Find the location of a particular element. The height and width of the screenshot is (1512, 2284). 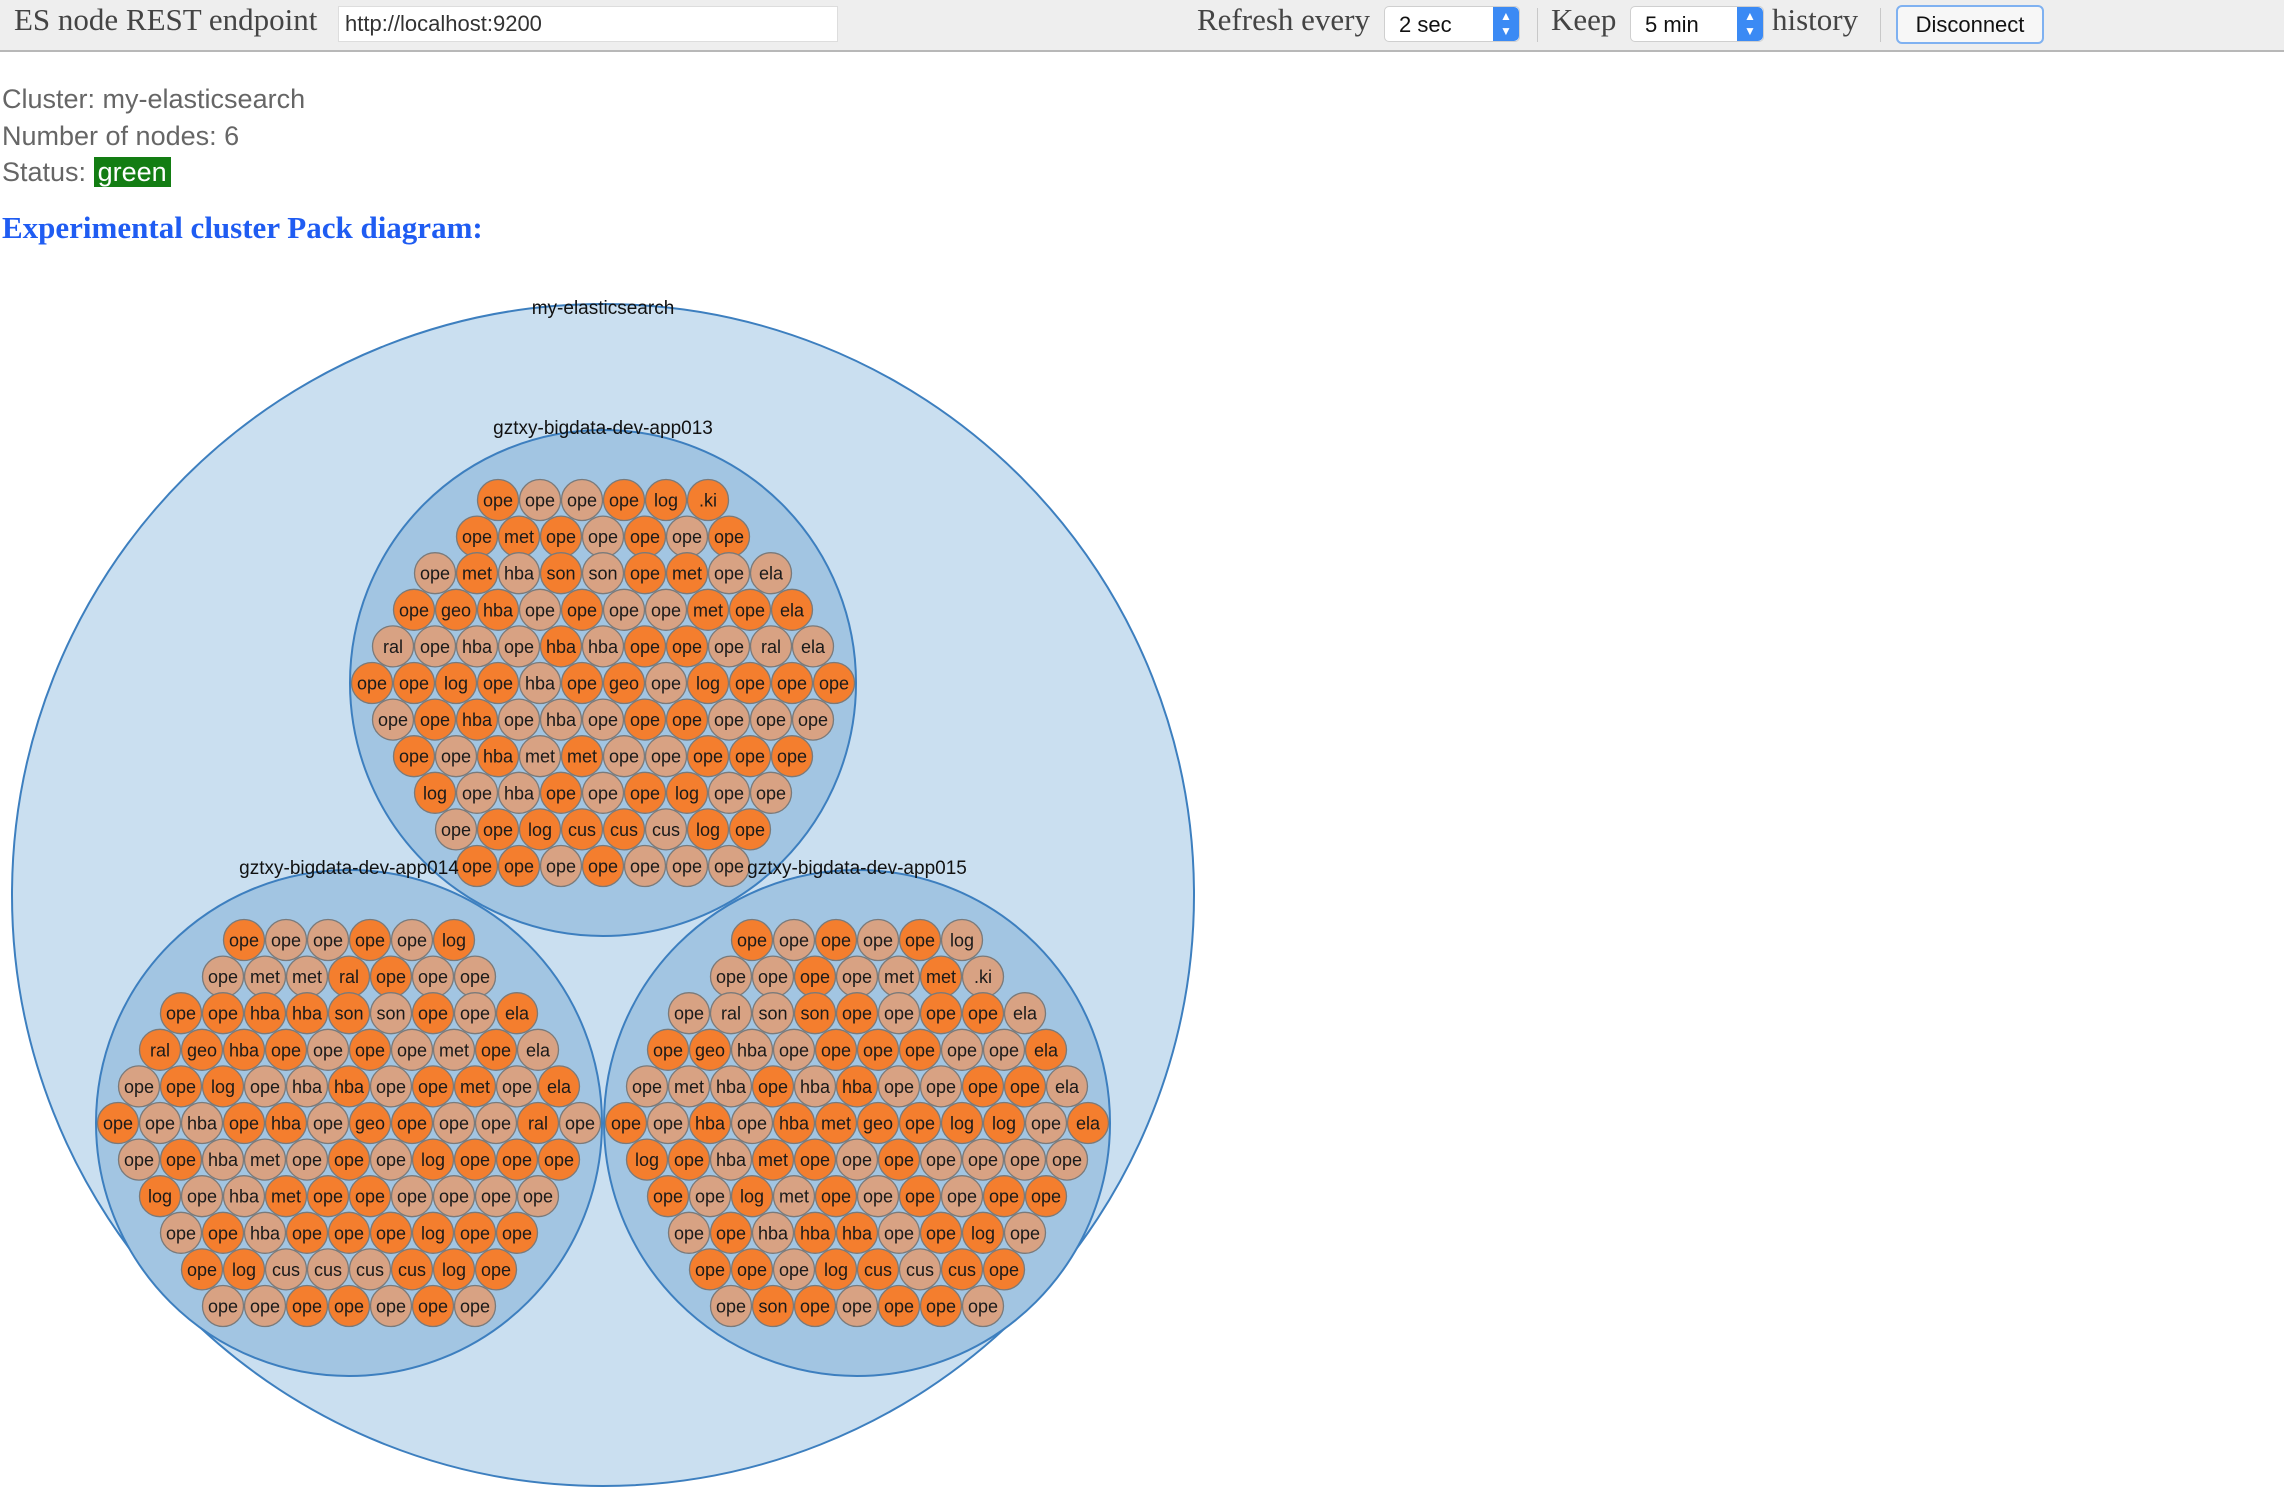

shard-label: cus is located at coordinates (412, 1270).